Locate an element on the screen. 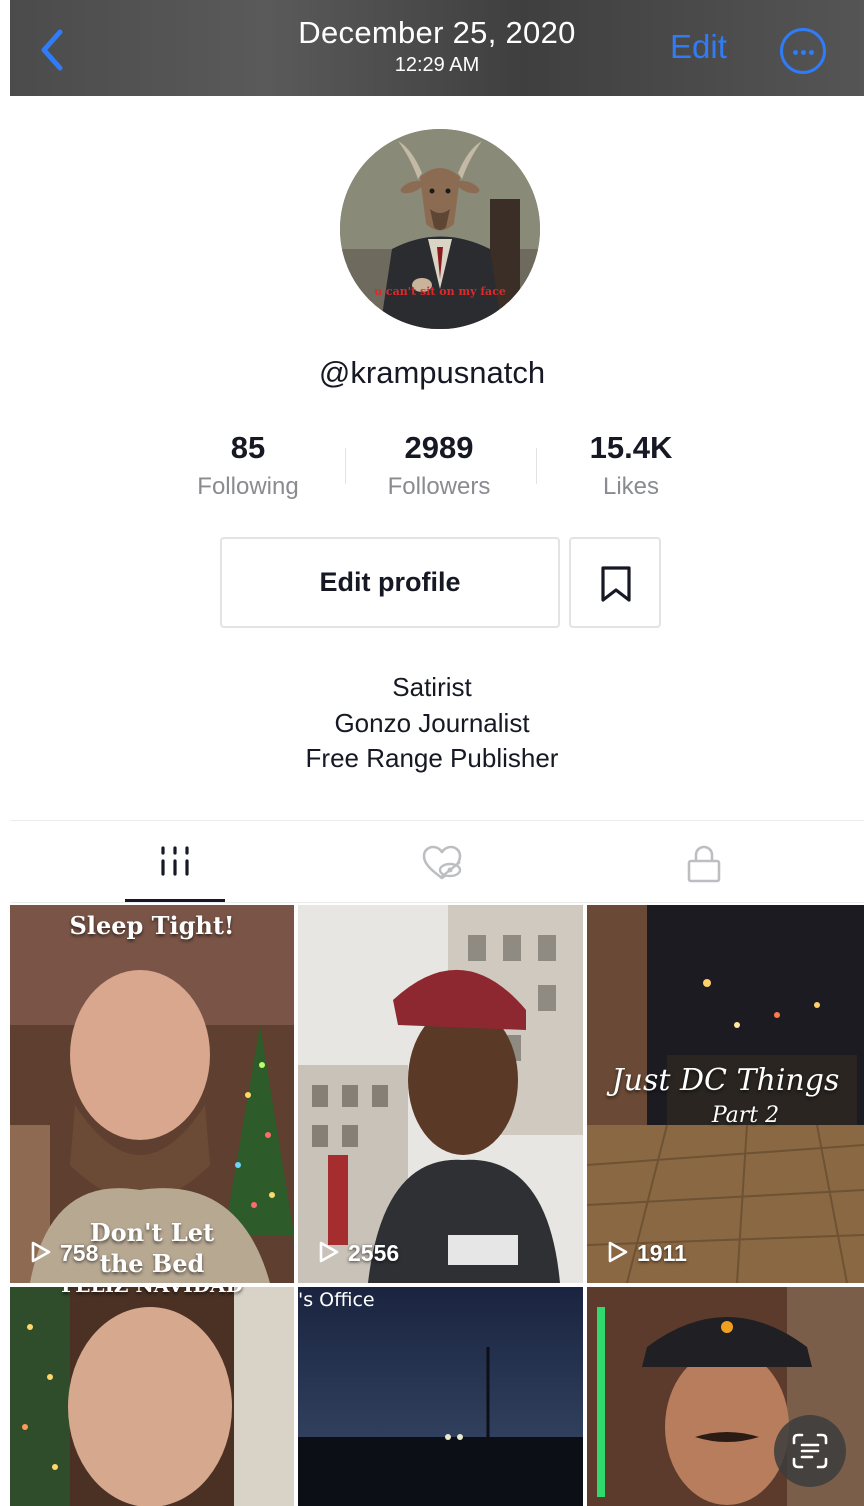 This screenshot has height=1506, width=864. bio-line: Satirist is located at coordinates (432, 687).